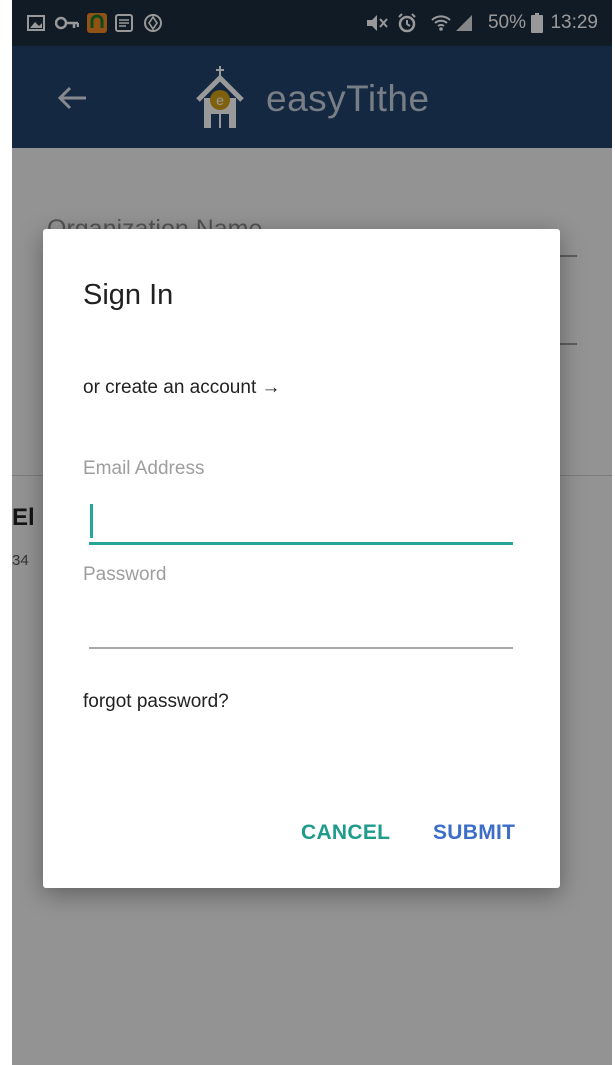 This screenshot has height=1065, width=615. I want to click on submit-button: SUBMIT, so click(474, 833).